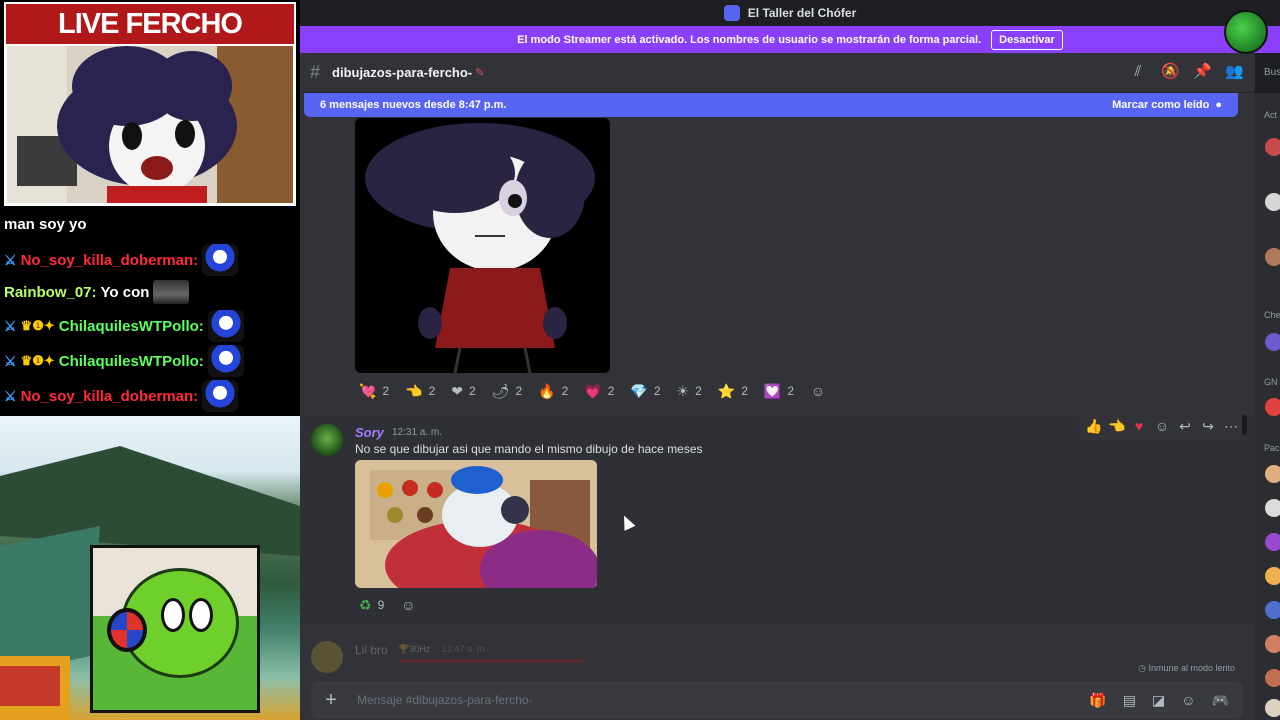  What do you see at coordinates (37, 325) in the screenshot?
I see `crown-badge-icon: ♛❶✦` at bounding box center [37, 325].